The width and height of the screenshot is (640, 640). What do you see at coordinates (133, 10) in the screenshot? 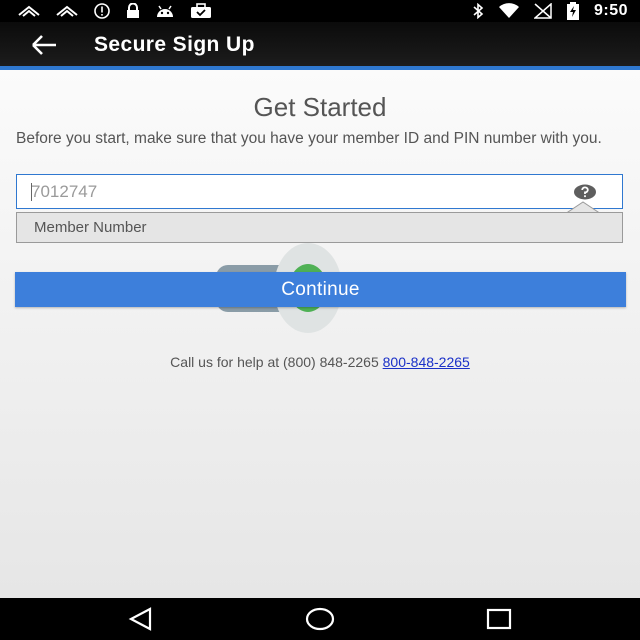
I see `lock-icon` at bounding box center [133, 10].